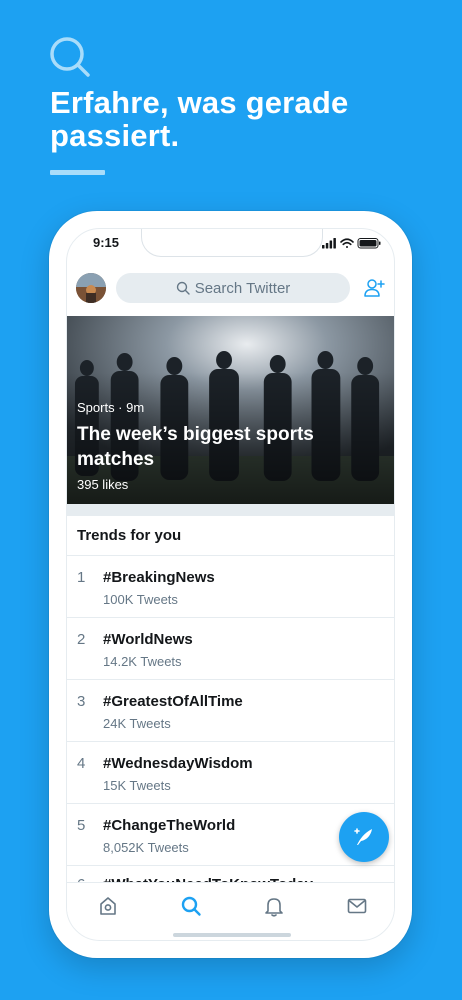 The width and height of the screenshot is (462, 1000). I want to click on avatar-image, so click(91, 288).